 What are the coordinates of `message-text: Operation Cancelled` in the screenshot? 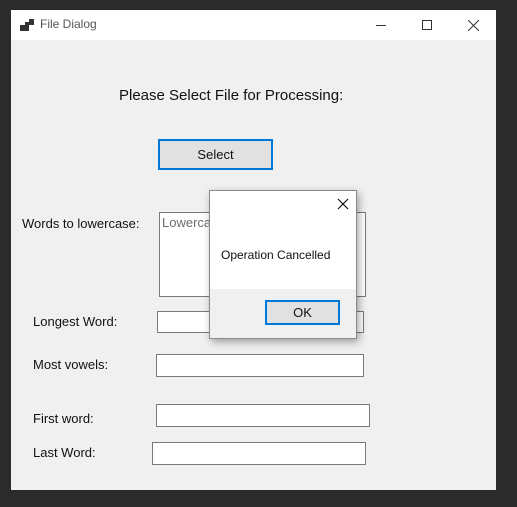 It's located at (276, 255).